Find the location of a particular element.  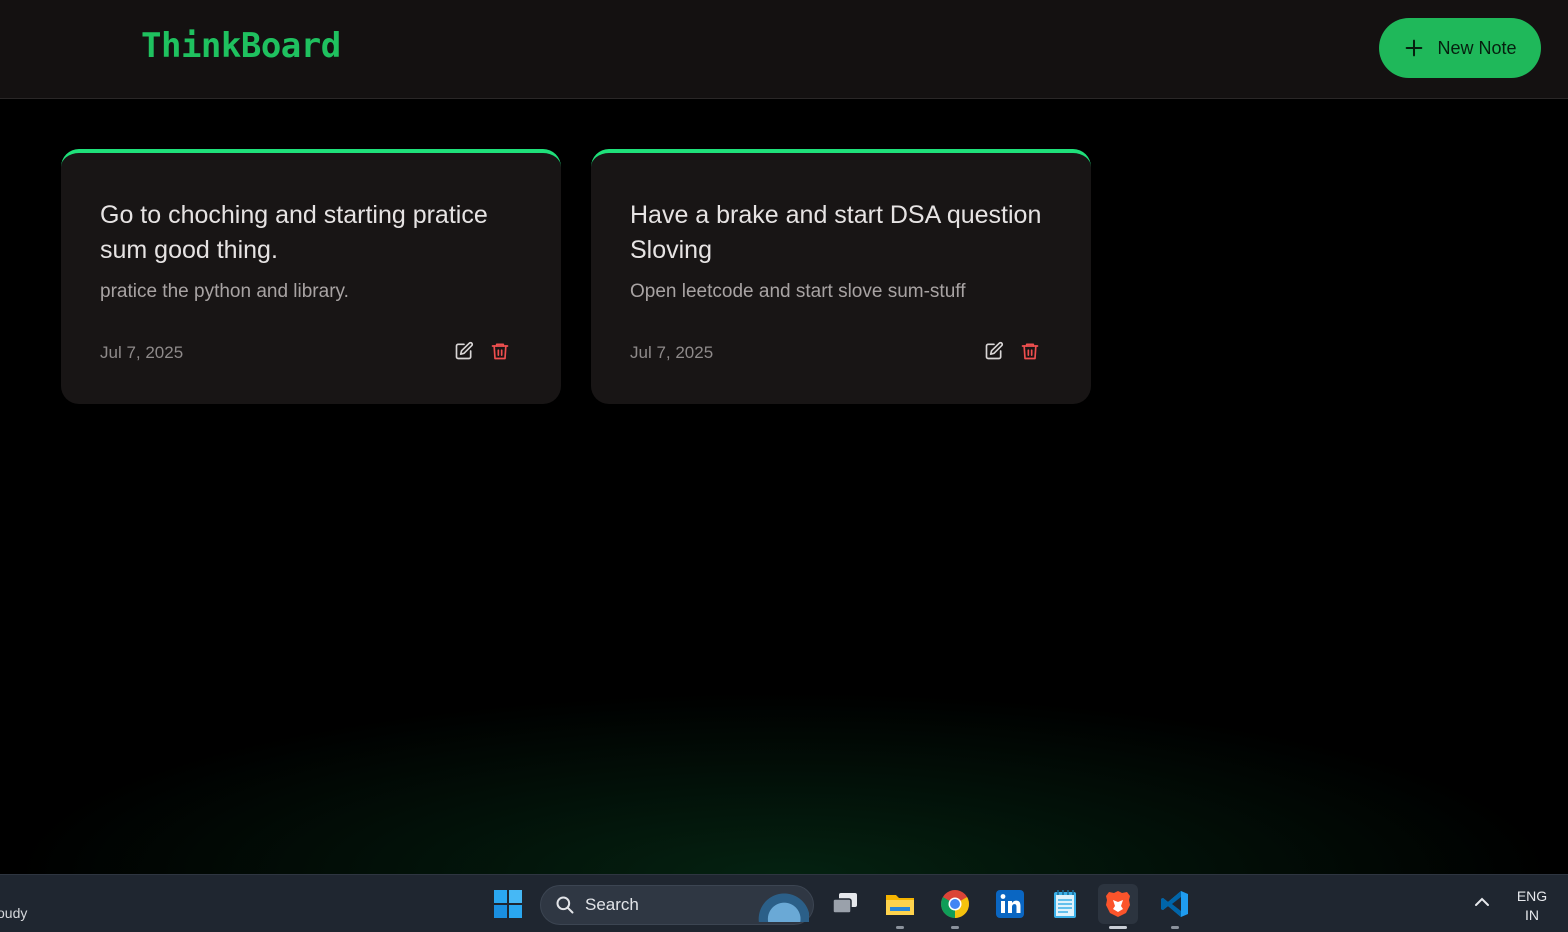

chevron-up-icon is located at coordinates (1482, 902).